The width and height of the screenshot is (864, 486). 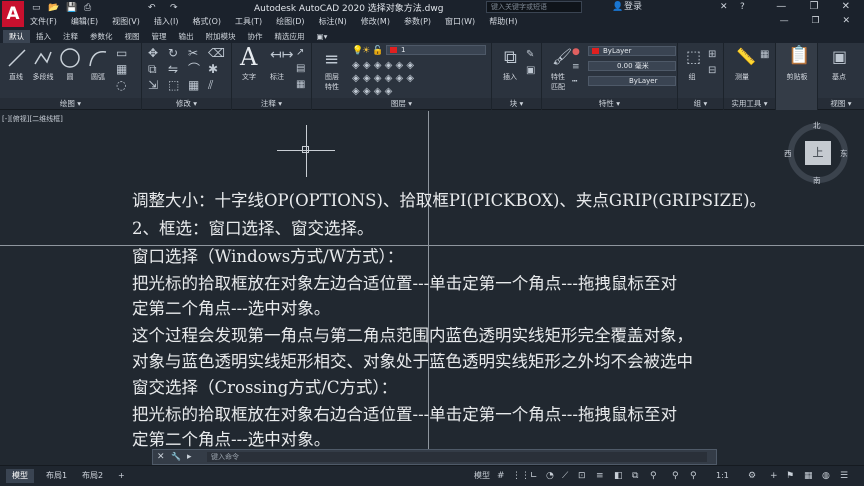 What do you see at coordinates (820, 21) in the screenshot?
I see `document-controls: — ❐ ✕` at bounding box center [820, 21].